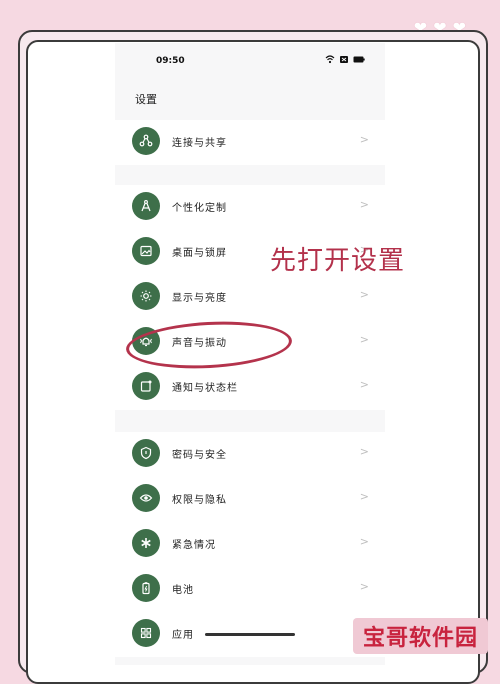 The width and height of the screenshot is (500, 684). What do you see at coordinates (146, 588) in the screenshot?
I see `battery-icon` at bounding box center [146, 588].